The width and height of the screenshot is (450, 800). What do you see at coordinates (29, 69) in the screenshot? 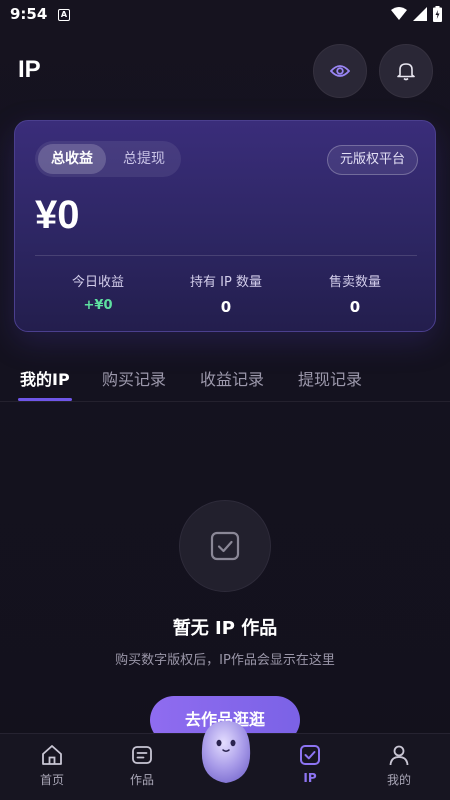
I see `page-title: IP` at bounding box center [29, 69].